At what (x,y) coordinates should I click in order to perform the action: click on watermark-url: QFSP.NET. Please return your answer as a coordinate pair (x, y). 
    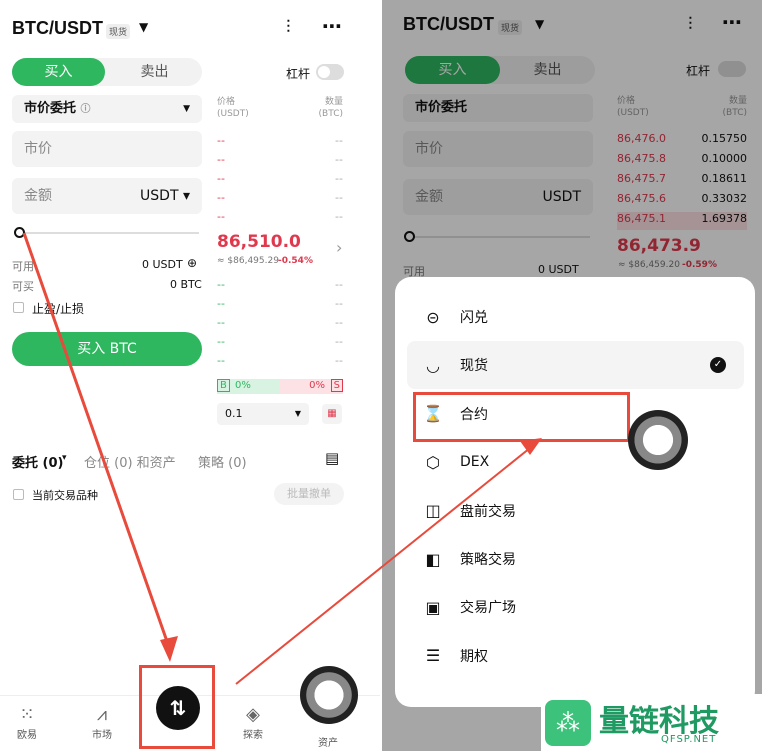
    Looking at the image, I should click on (689, 739).